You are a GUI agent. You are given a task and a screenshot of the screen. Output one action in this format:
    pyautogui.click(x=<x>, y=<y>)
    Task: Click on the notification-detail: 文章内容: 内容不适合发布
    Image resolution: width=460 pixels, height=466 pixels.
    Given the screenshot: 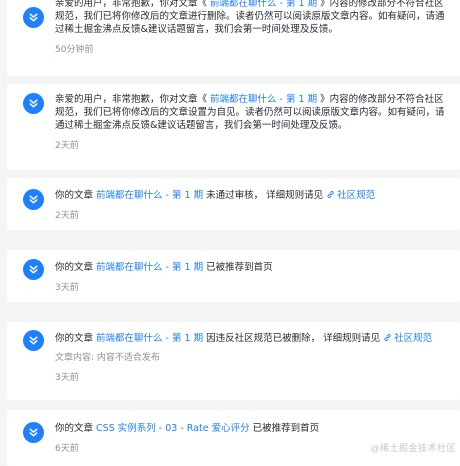 What is the action you would take?
    pyautogui.click(x=107, y=358)
    